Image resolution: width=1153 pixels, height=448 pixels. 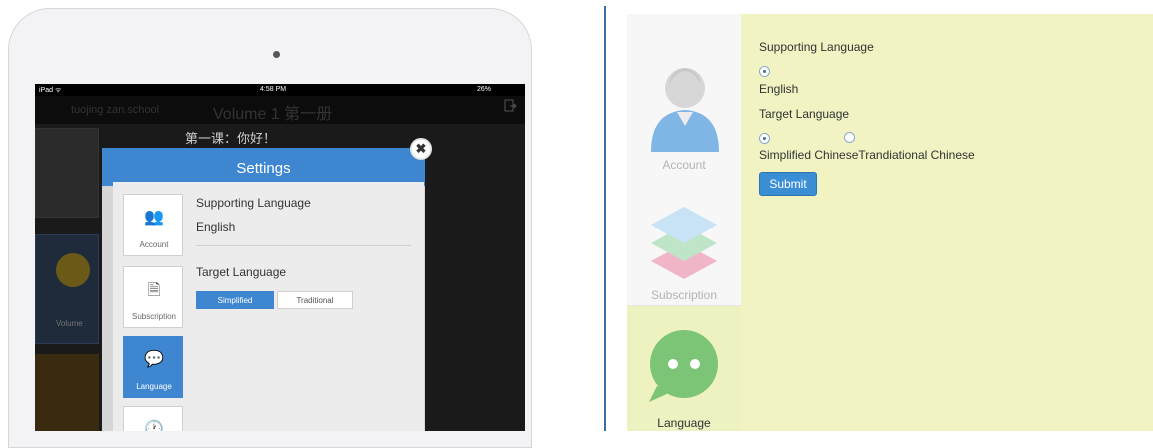 What do you see at coordinates (67, 289) in the screenshot?
I see `volume-cover-selected: Volume` at bounding box center [67, 289].